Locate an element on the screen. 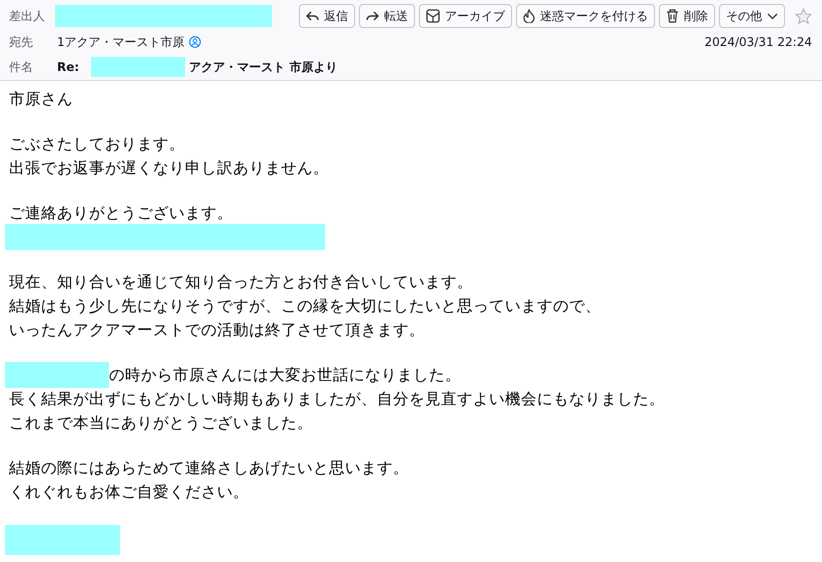 The height and width of the screenshot is (562, 822). body-text: 市原さん is located at coordinates (41, 99).